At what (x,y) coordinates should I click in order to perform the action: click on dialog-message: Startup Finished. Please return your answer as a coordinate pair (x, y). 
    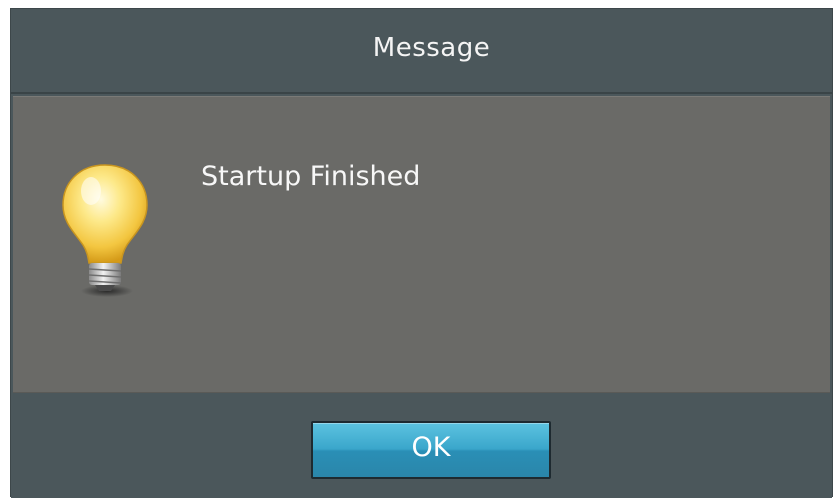
    Looking at the image, I should click on (311, 176).